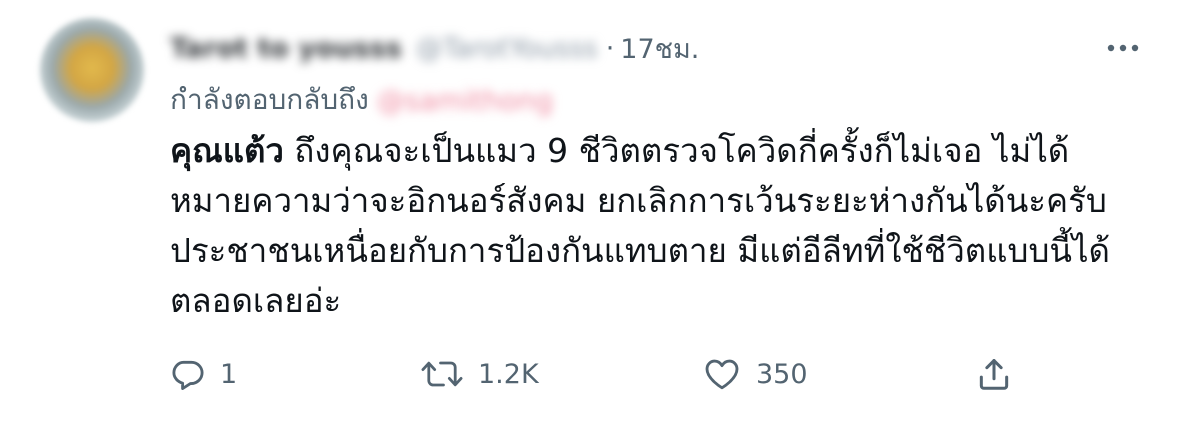  What do you see at coordinates (755, 374) in the screenshot?
I see `like-button: 350` at bounding box center [755, 374].